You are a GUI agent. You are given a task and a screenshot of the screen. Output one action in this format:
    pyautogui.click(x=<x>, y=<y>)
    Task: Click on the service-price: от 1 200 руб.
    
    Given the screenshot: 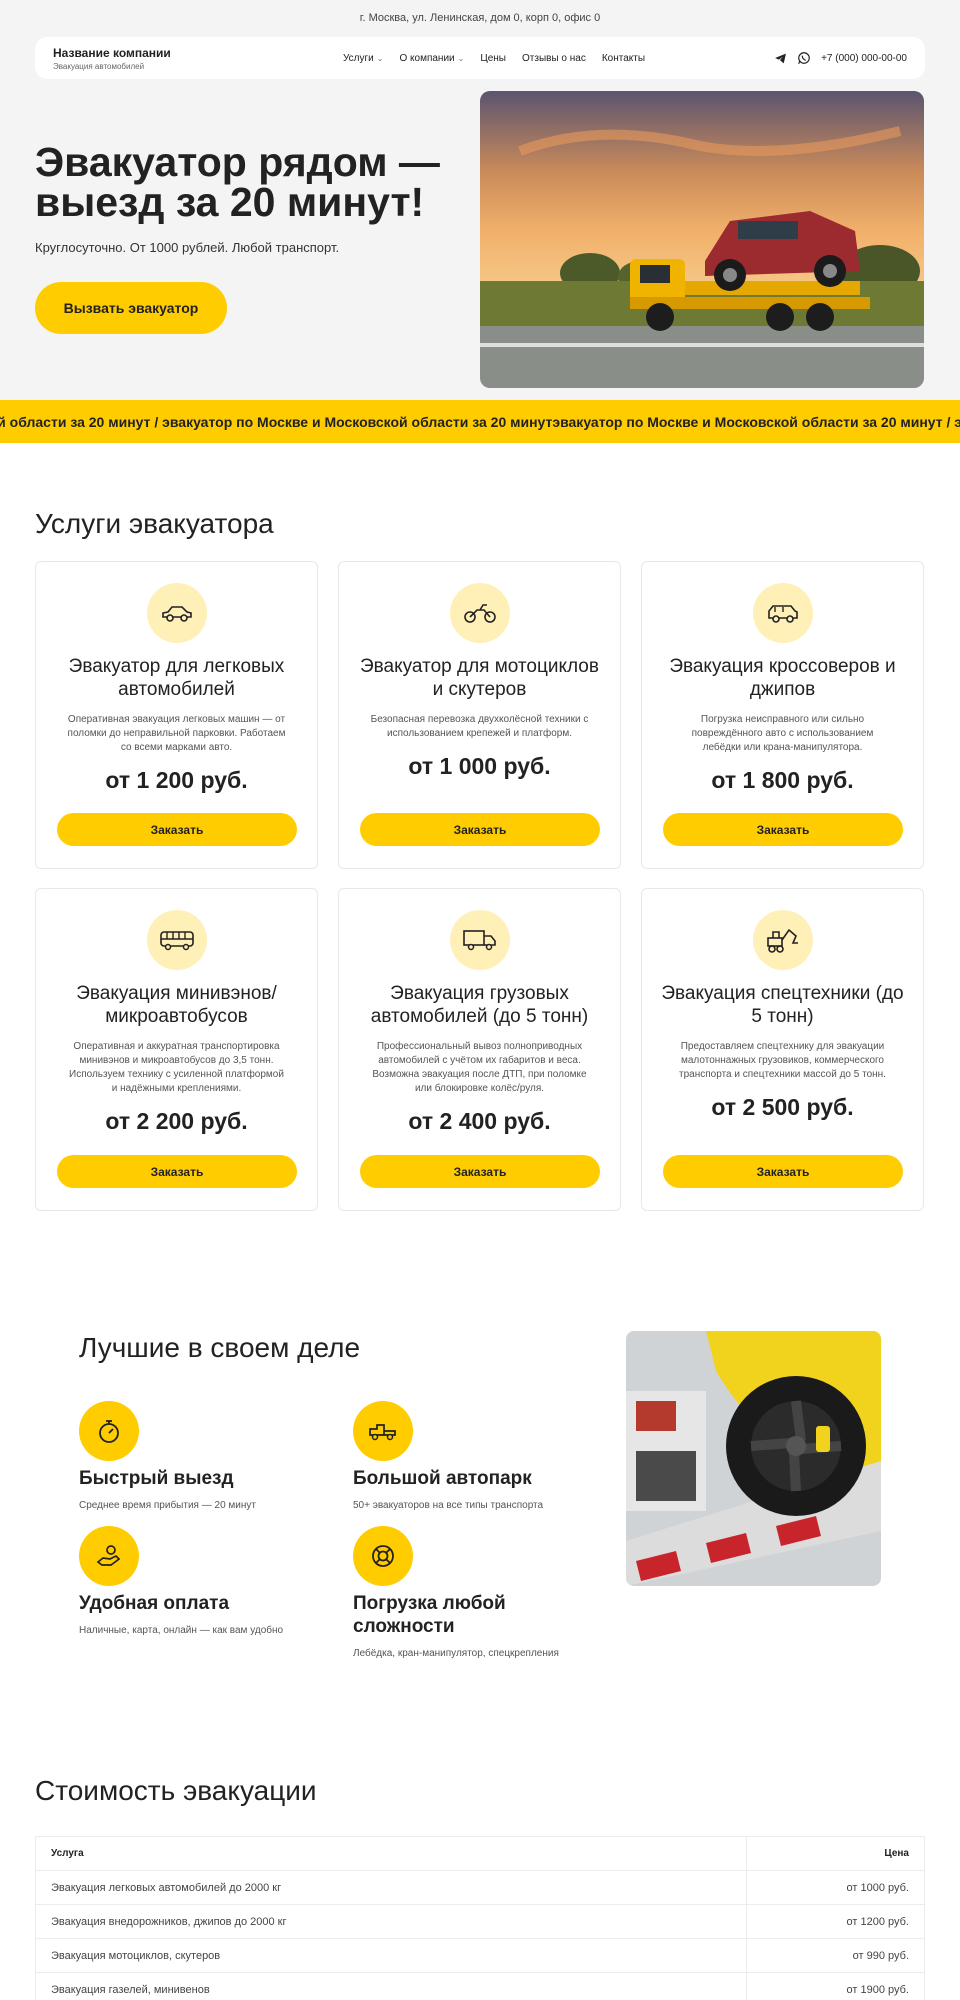 What is the action you would take?
    pyautogui.click(x=176, y=780)
    